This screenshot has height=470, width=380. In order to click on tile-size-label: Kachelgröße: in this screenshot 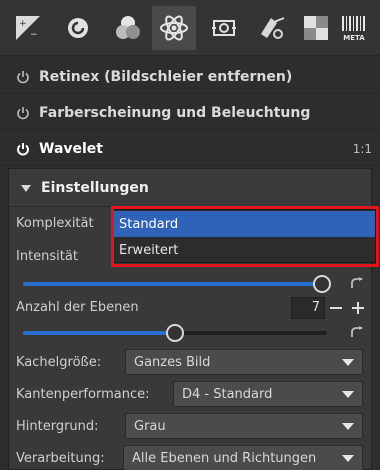, I will do `click(59, 362)`.